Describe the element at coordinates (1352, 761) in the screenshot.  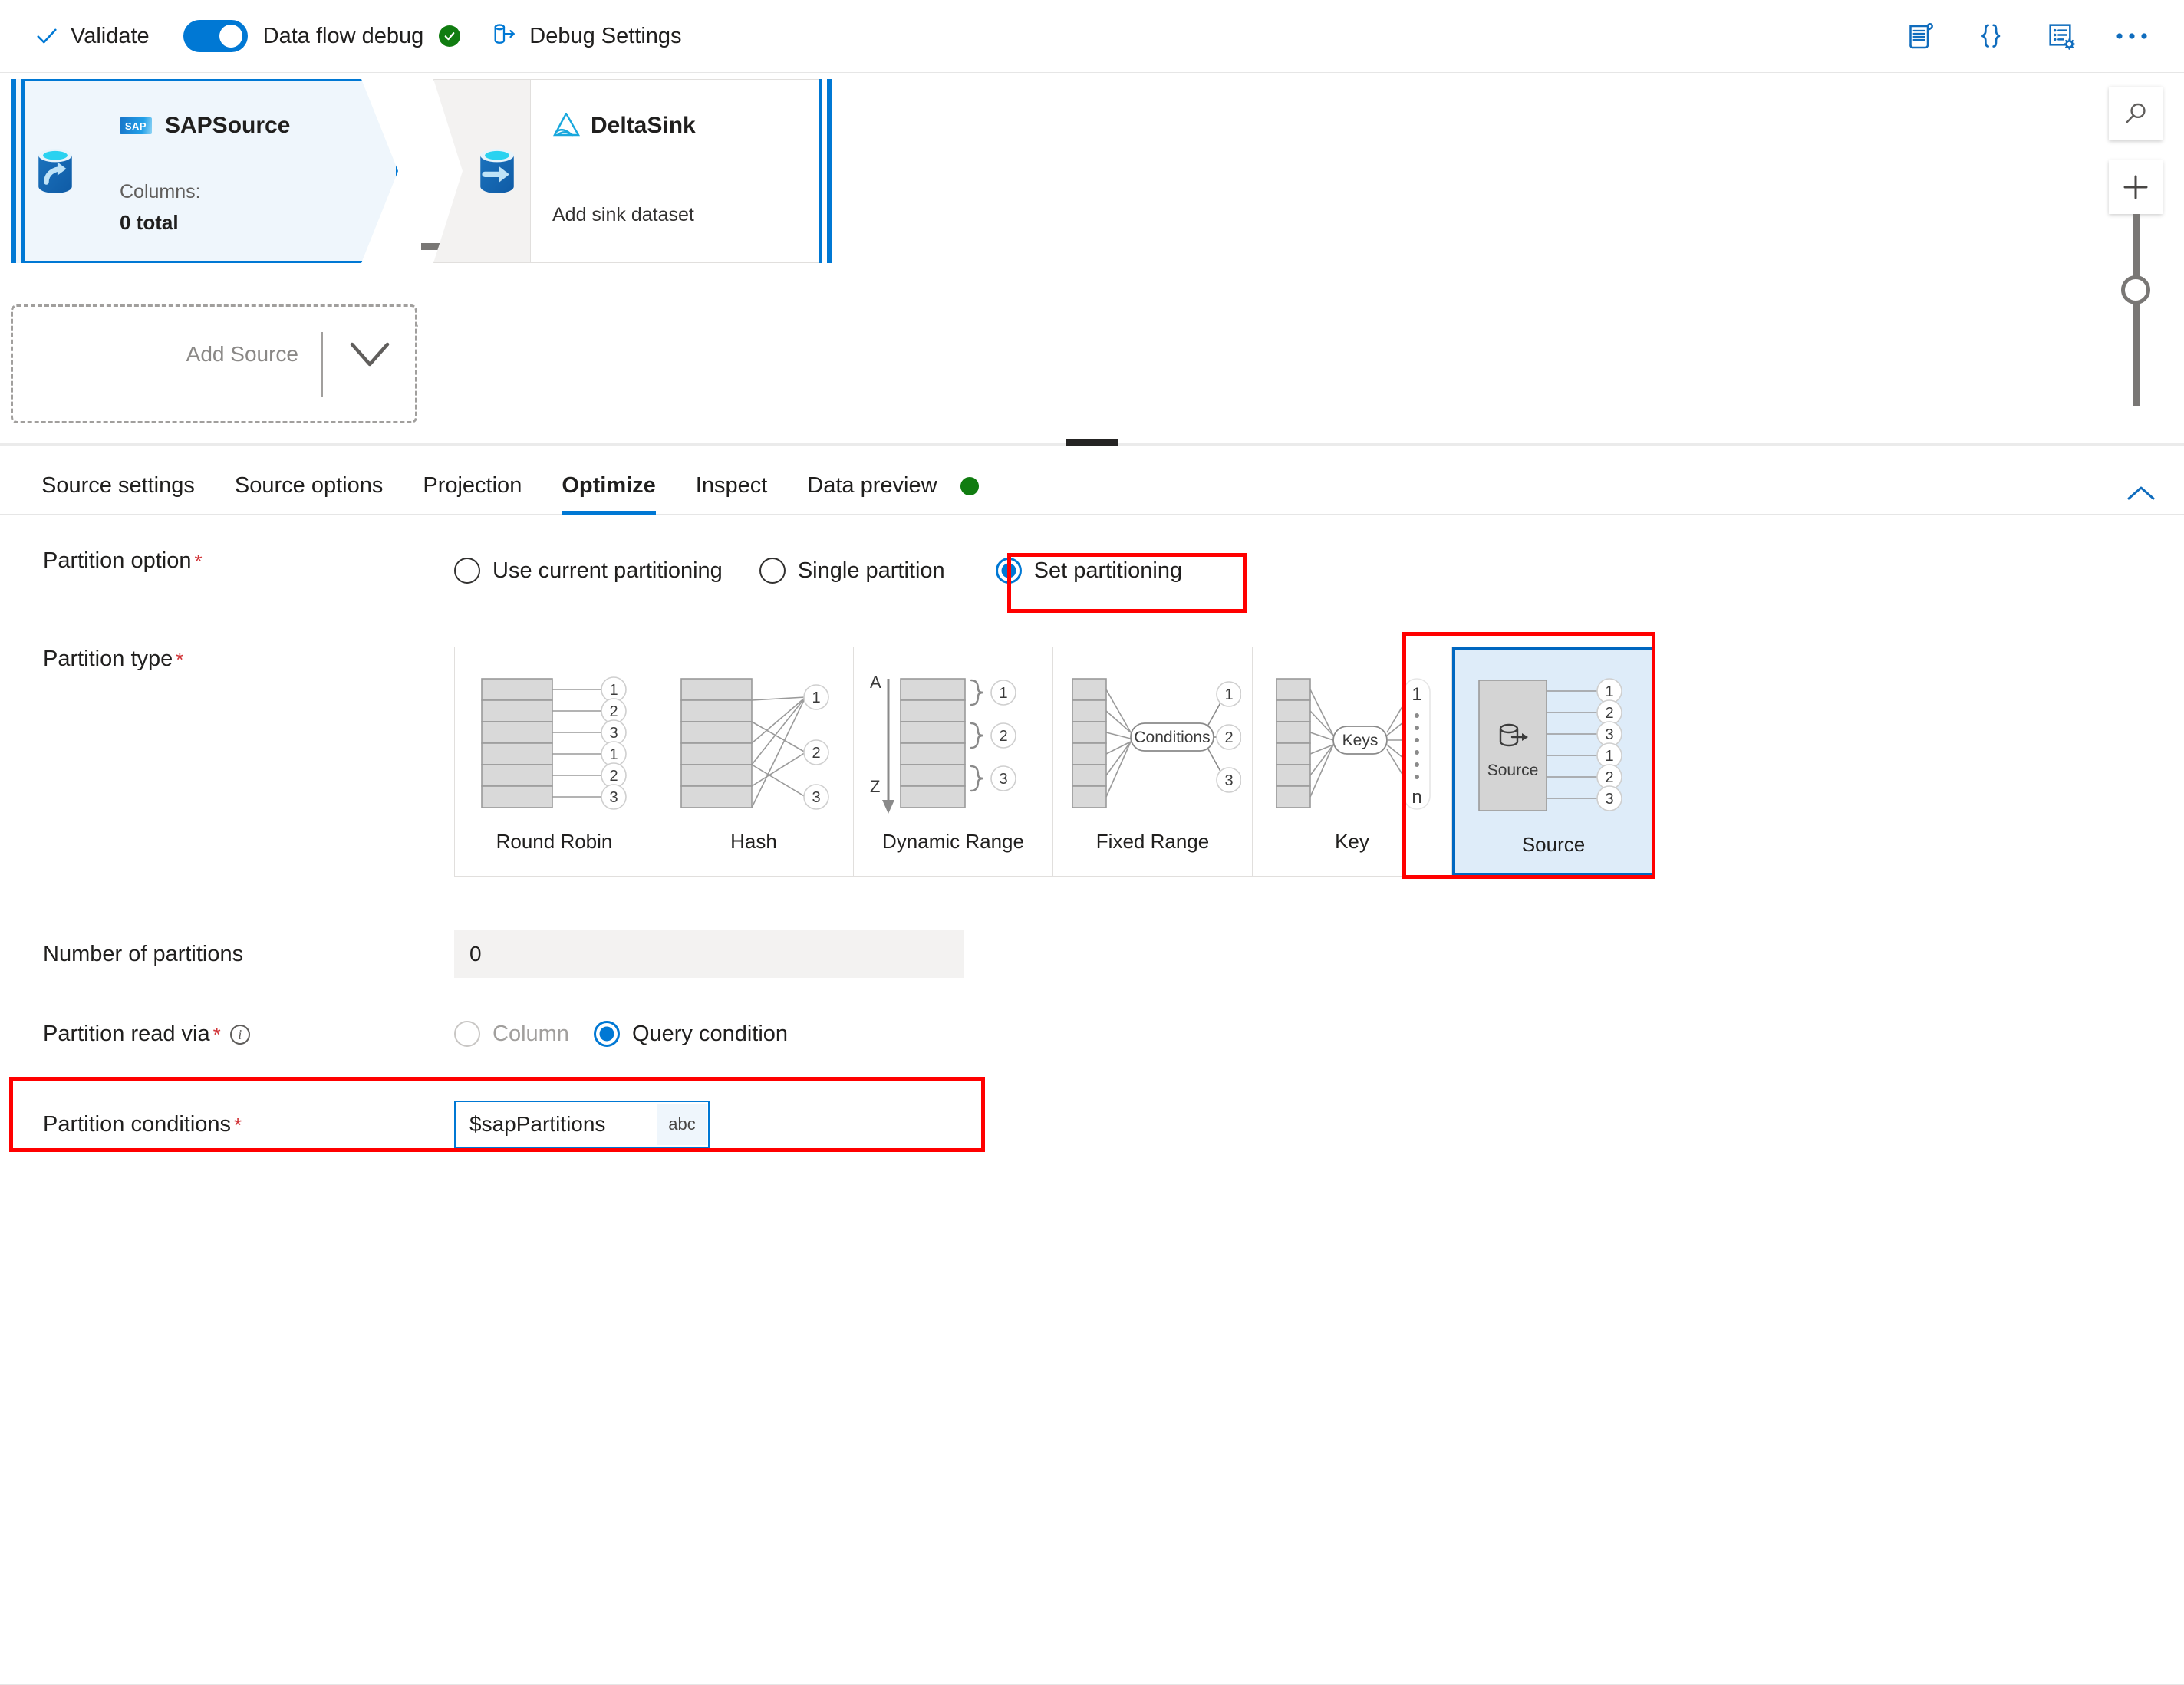
I see `partition-type-card-key: Keys 1 n Key` at that location.